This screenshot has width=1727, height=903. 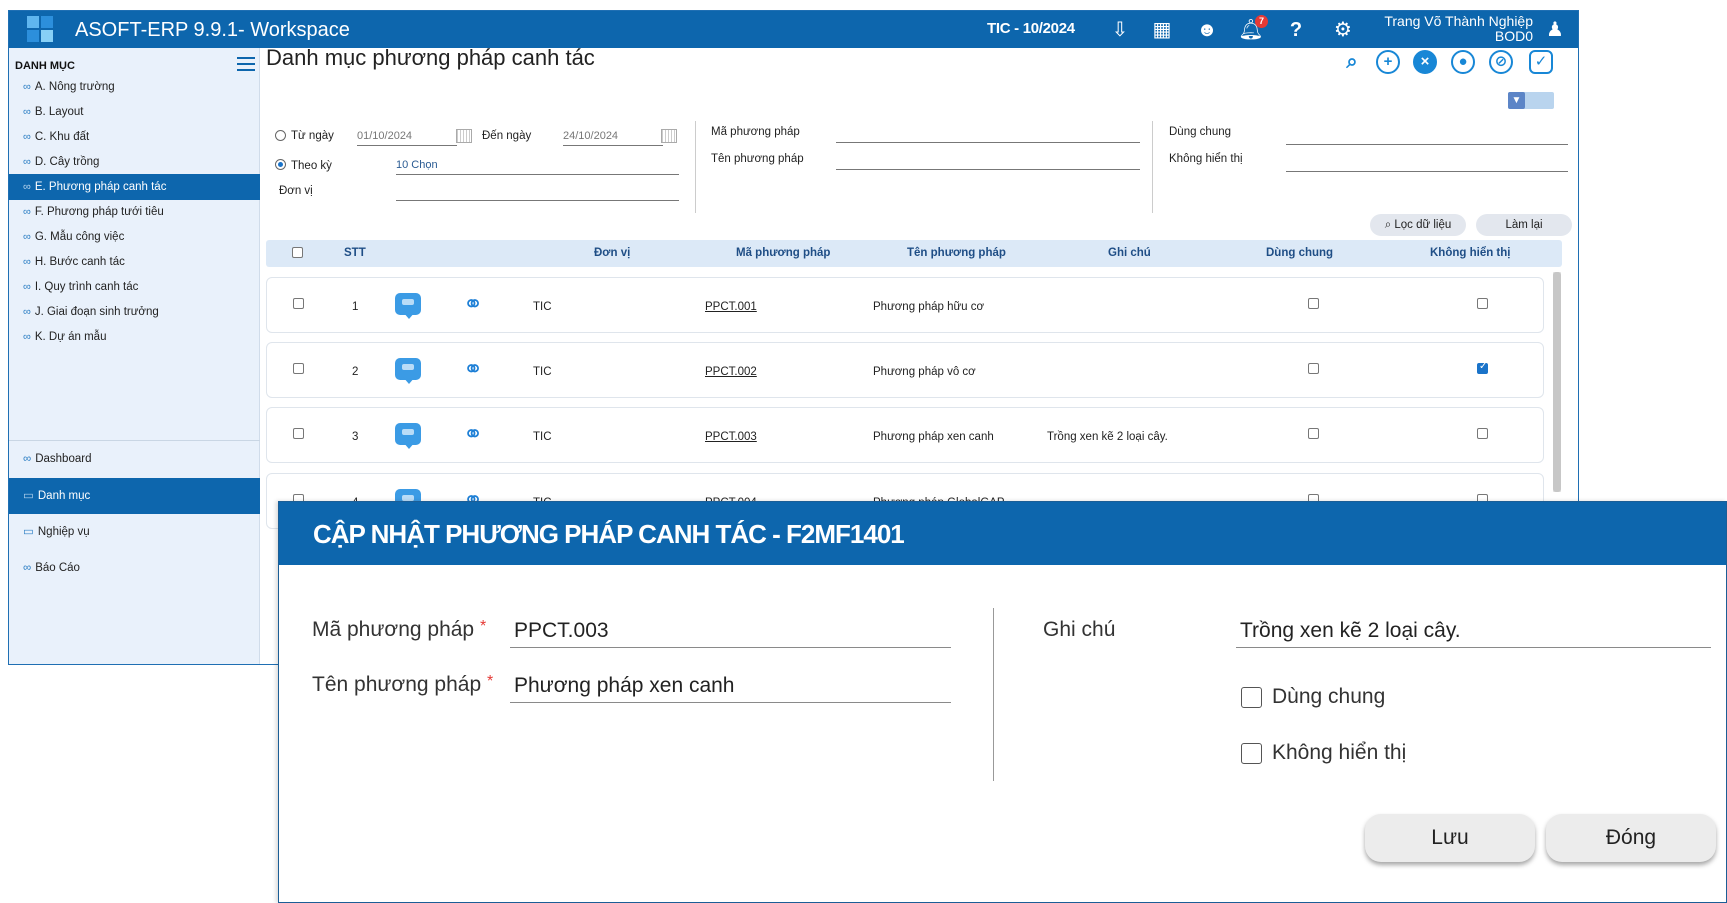 I want to click on note-input: Trồng xen kẽ 2 loại cây., so click(x=1473, y=631).